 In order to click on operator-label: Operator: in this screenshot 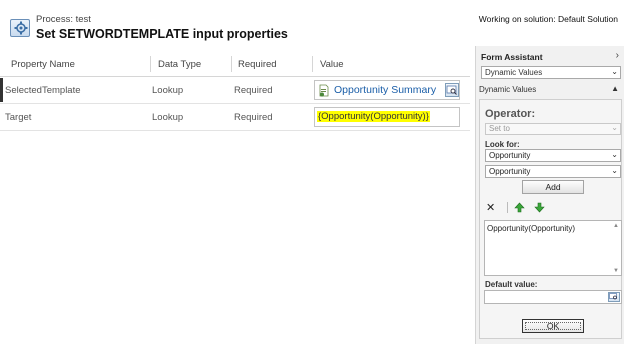, I will do `click(510, 114)`.